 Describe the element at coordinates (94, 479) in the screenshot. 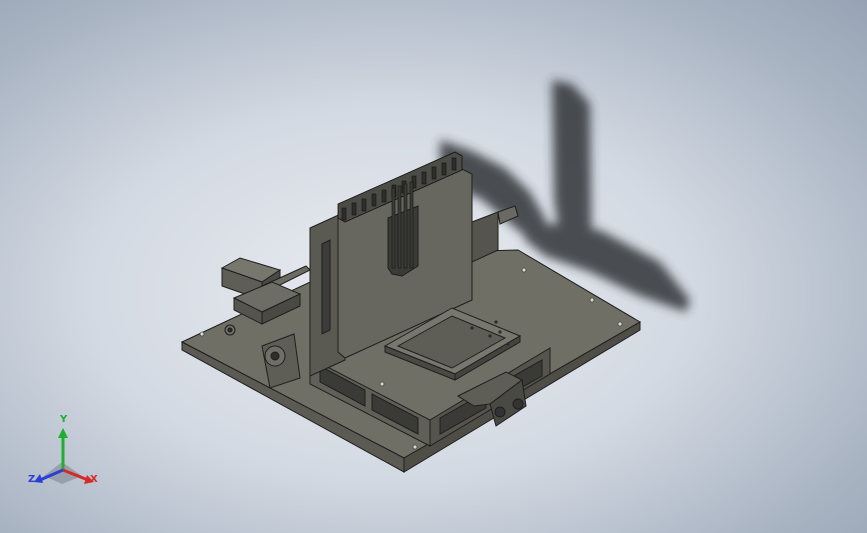

I see `triad-x-label: X` at that location.